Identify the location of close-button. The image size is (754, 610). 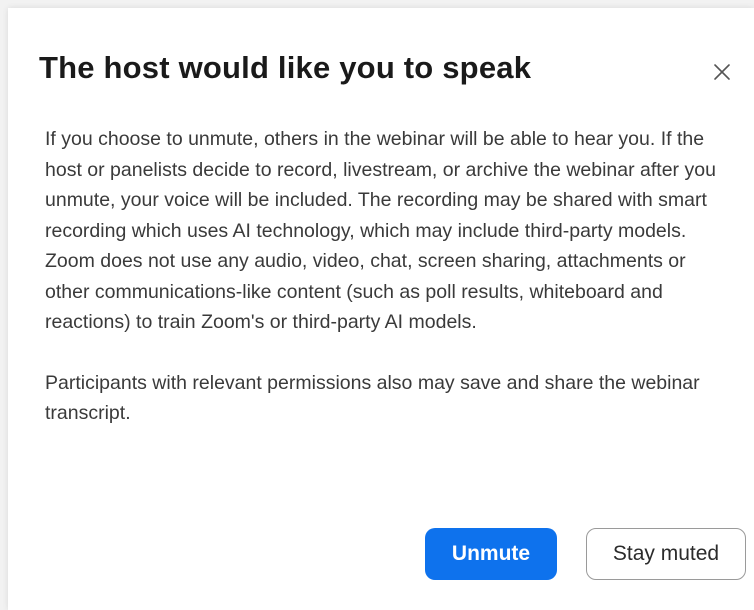
(722, 72).